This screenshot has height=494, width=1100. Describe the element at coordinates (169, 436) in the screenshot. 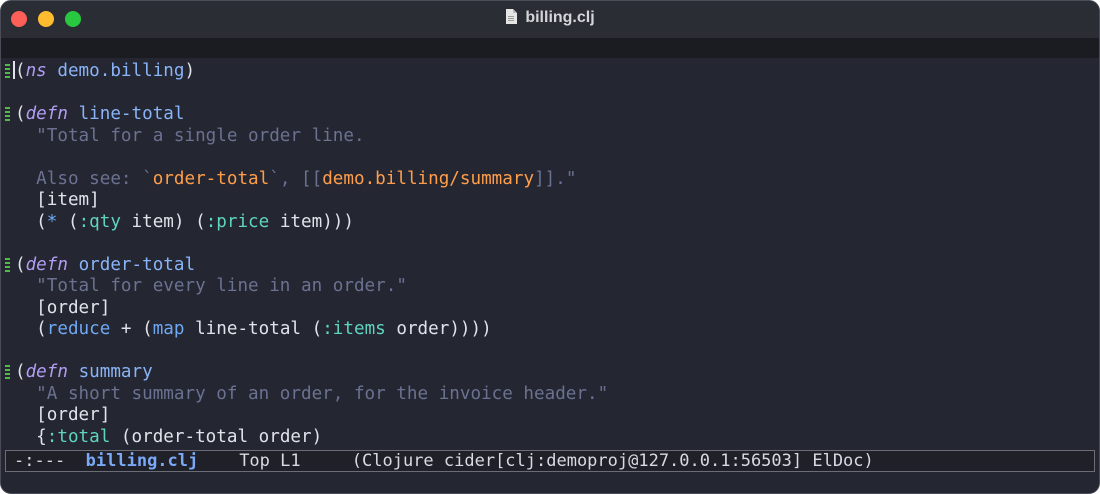

I see `code-line-18: {:total (order-total order)` at that location.